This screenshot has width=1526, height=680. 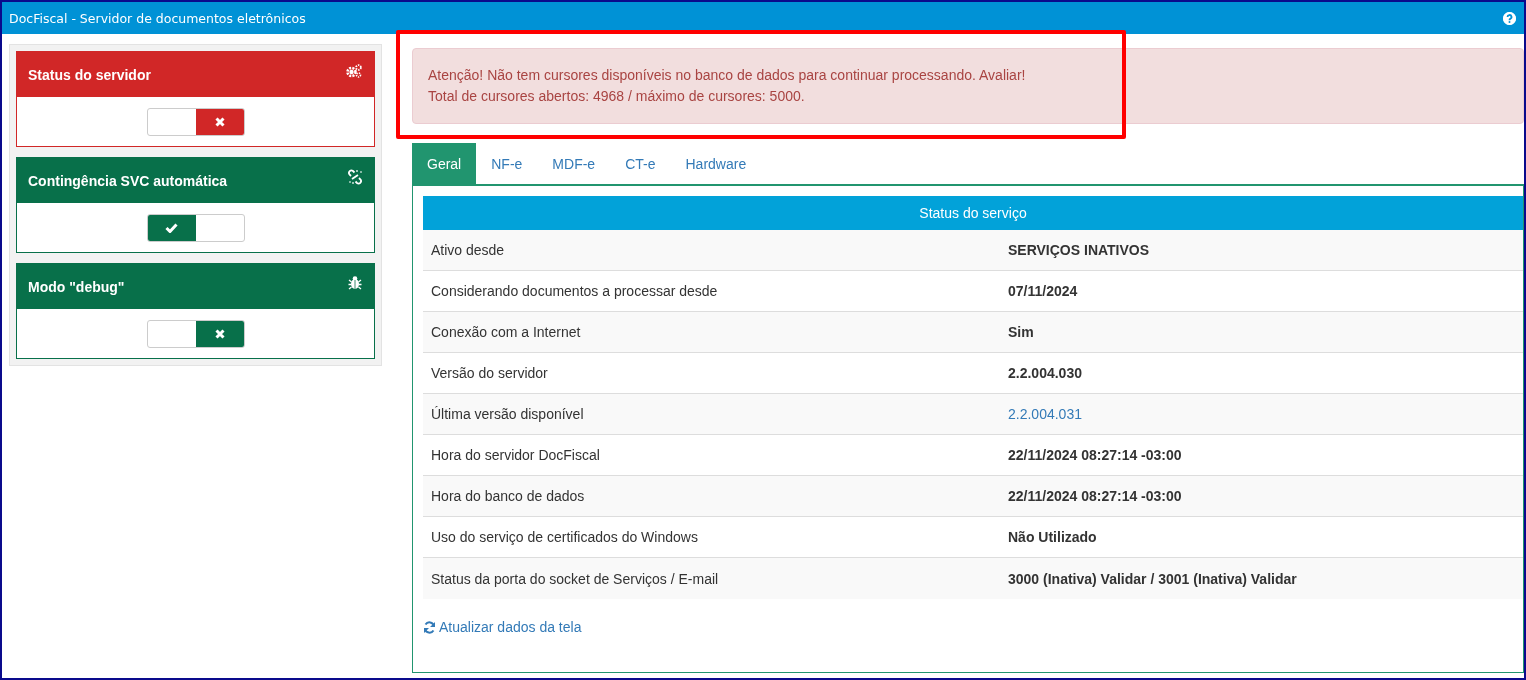 I want to click on alert-text: Total de cursores abertos: 4968 / máximo de cursores: 5000., so click(x=617, y=96).